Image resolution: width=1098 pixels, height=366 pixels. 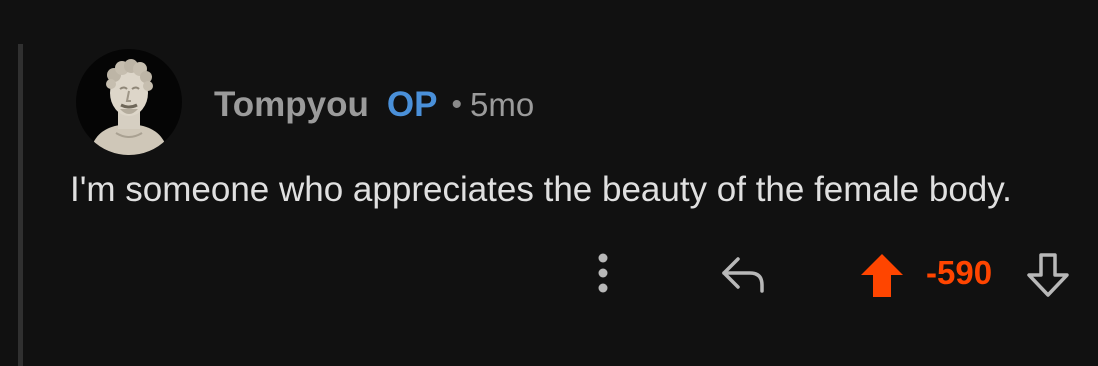 I want to click on vote-score: -590, so click(x=959, y=272).